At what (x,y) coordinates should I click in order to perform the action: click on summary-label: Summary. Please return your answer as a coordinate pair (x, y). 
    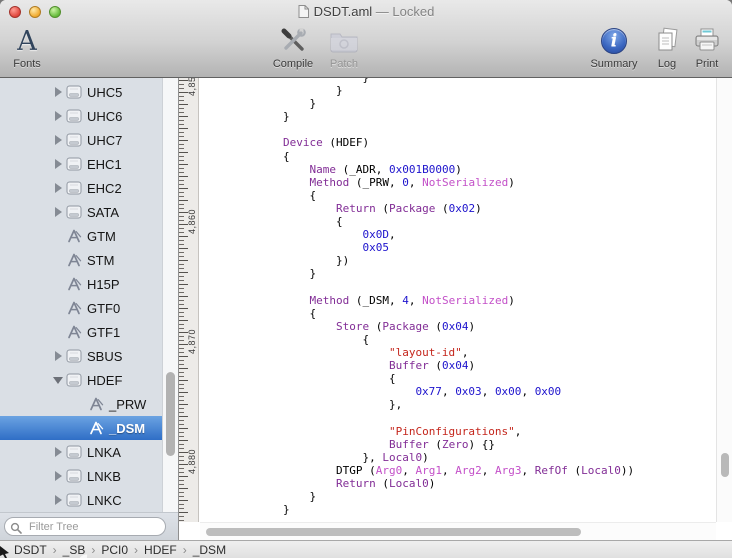
    Looking at the image, I should click on (614, 64).